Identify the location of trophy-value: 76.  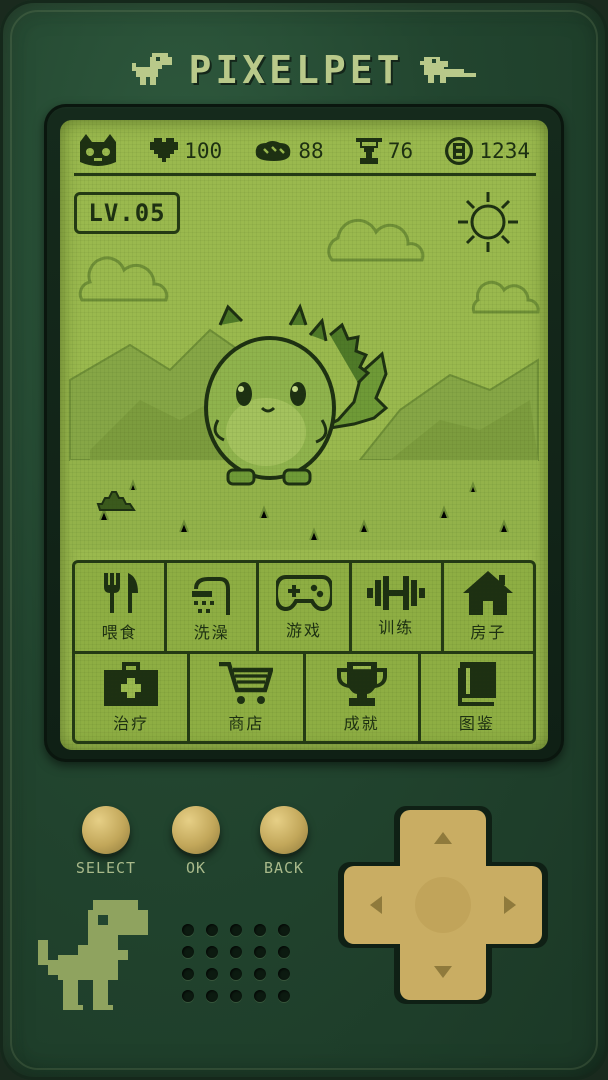
(400, 150).